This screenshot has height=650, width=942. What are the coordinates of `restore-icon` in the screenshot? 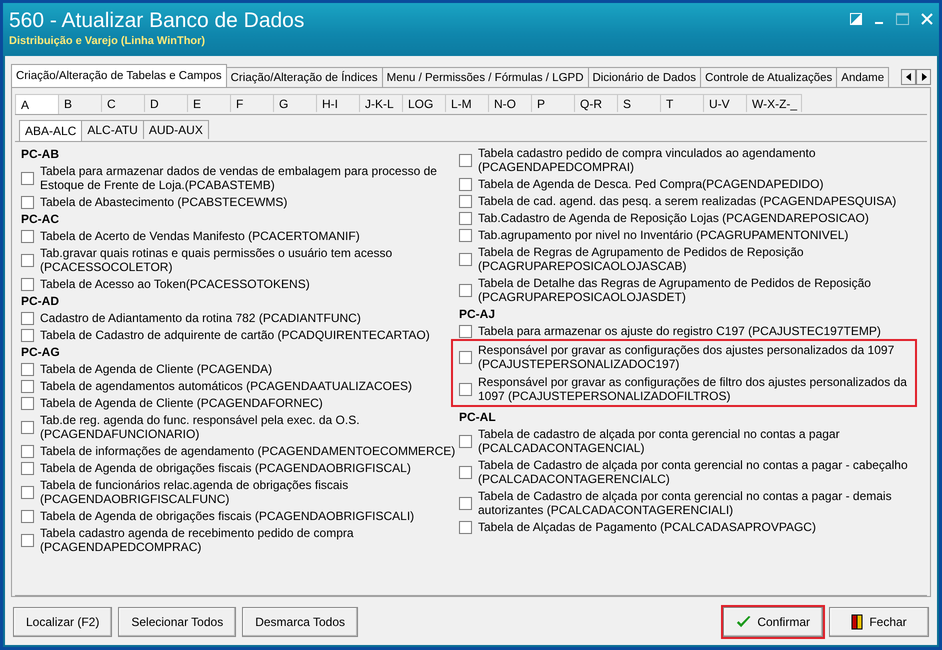 It's located at (856, 19).